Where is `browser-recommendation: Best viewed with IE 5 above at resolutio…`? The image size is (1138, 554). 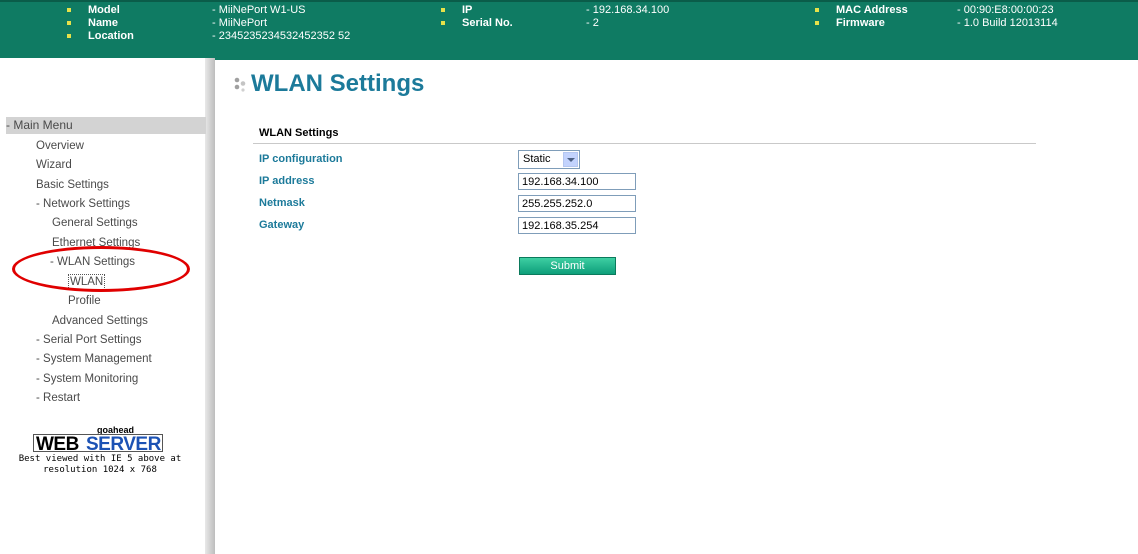 browser-recommendation: Best viewed with IE 5 above at resolutio… is located at coordinates (100, 465).